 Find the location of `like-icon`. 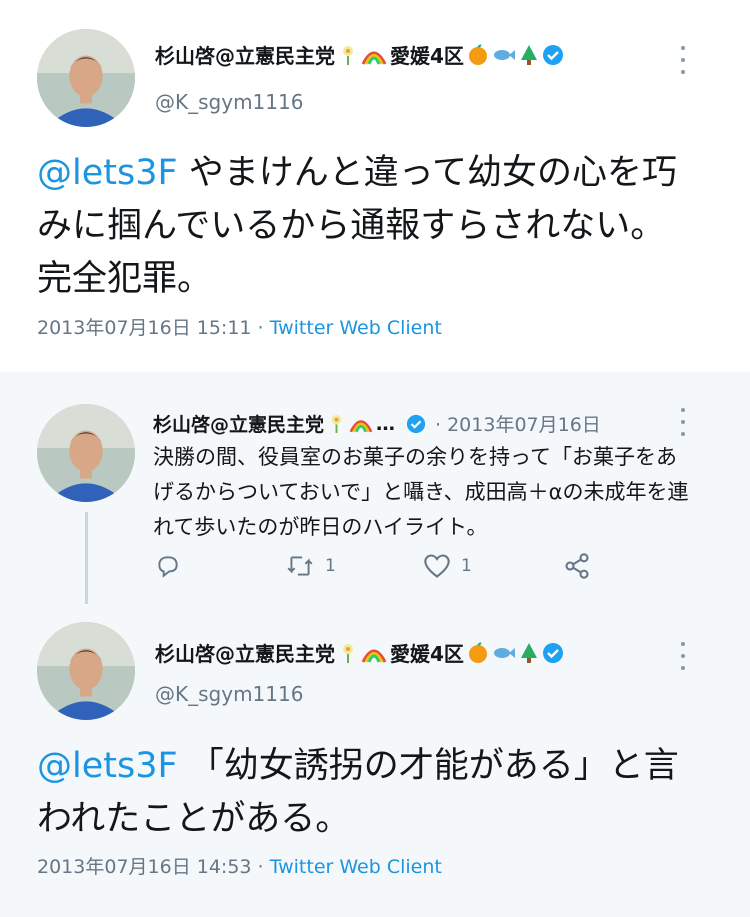

like-icon is located at coordinates (437, 566).